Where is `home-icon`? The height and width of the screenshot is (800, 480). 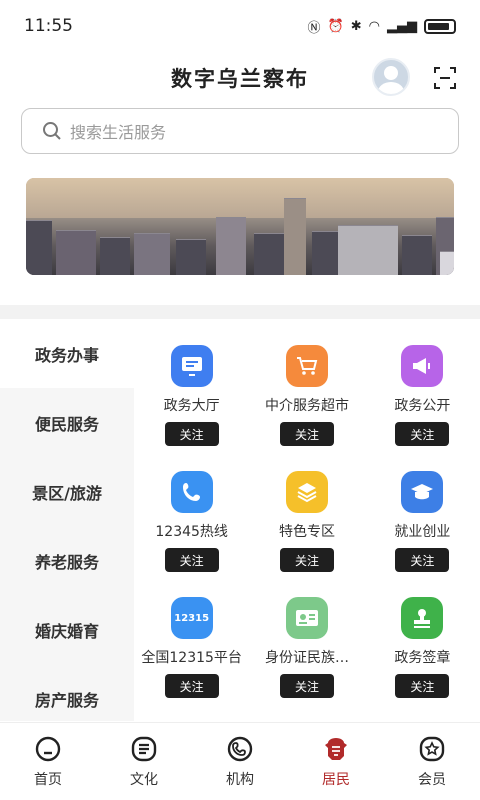
home-icon is located at coordinates (48, 749).